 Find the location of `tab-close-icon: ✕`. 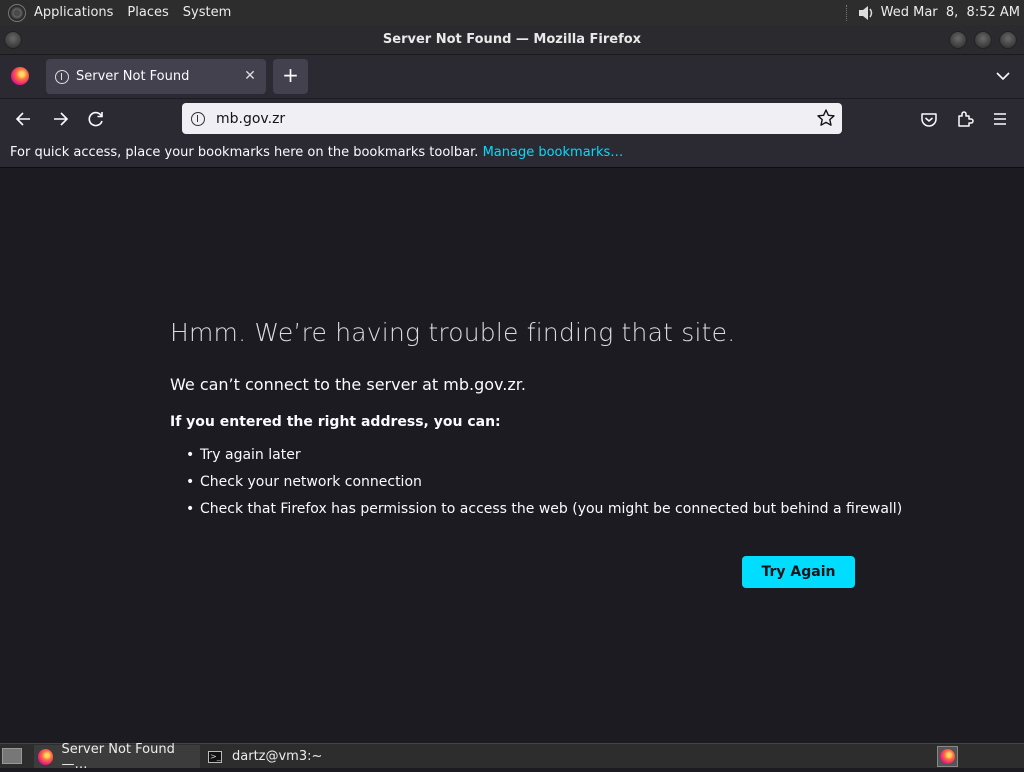

tab-close-icon: ✕ is located at coordinates (250, 76).